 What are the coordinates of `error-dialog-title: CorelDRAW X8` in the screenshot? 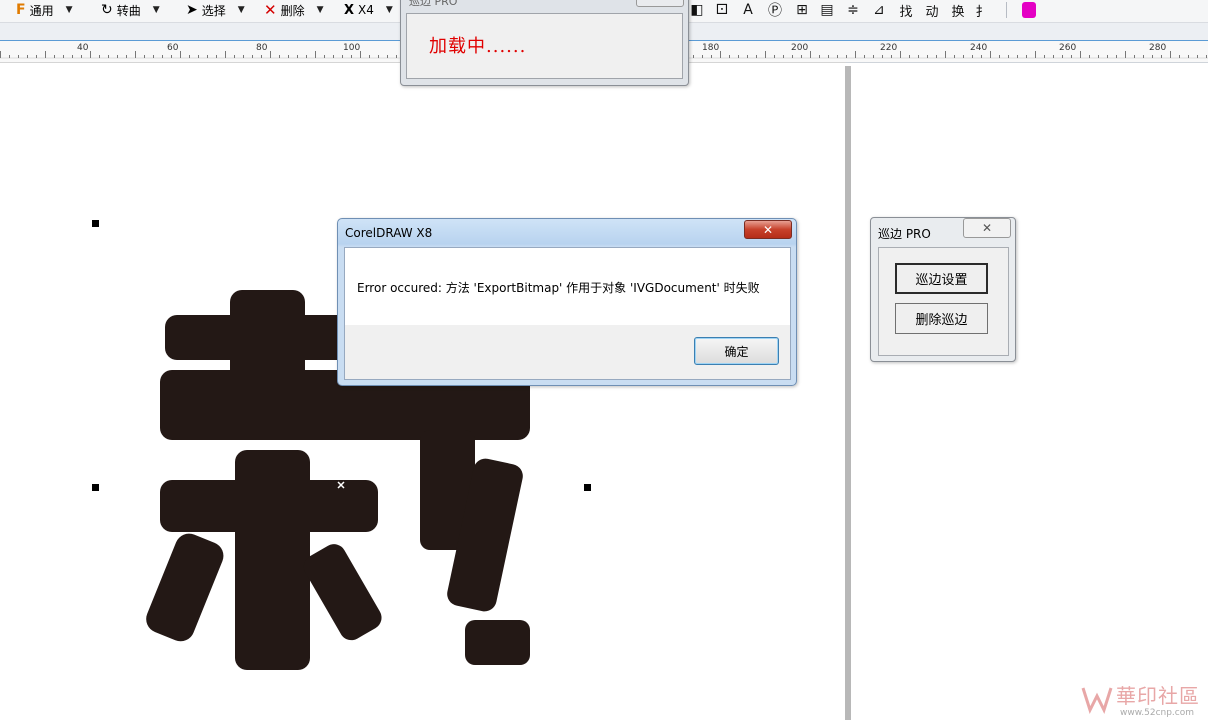 It's located at (389, 233).